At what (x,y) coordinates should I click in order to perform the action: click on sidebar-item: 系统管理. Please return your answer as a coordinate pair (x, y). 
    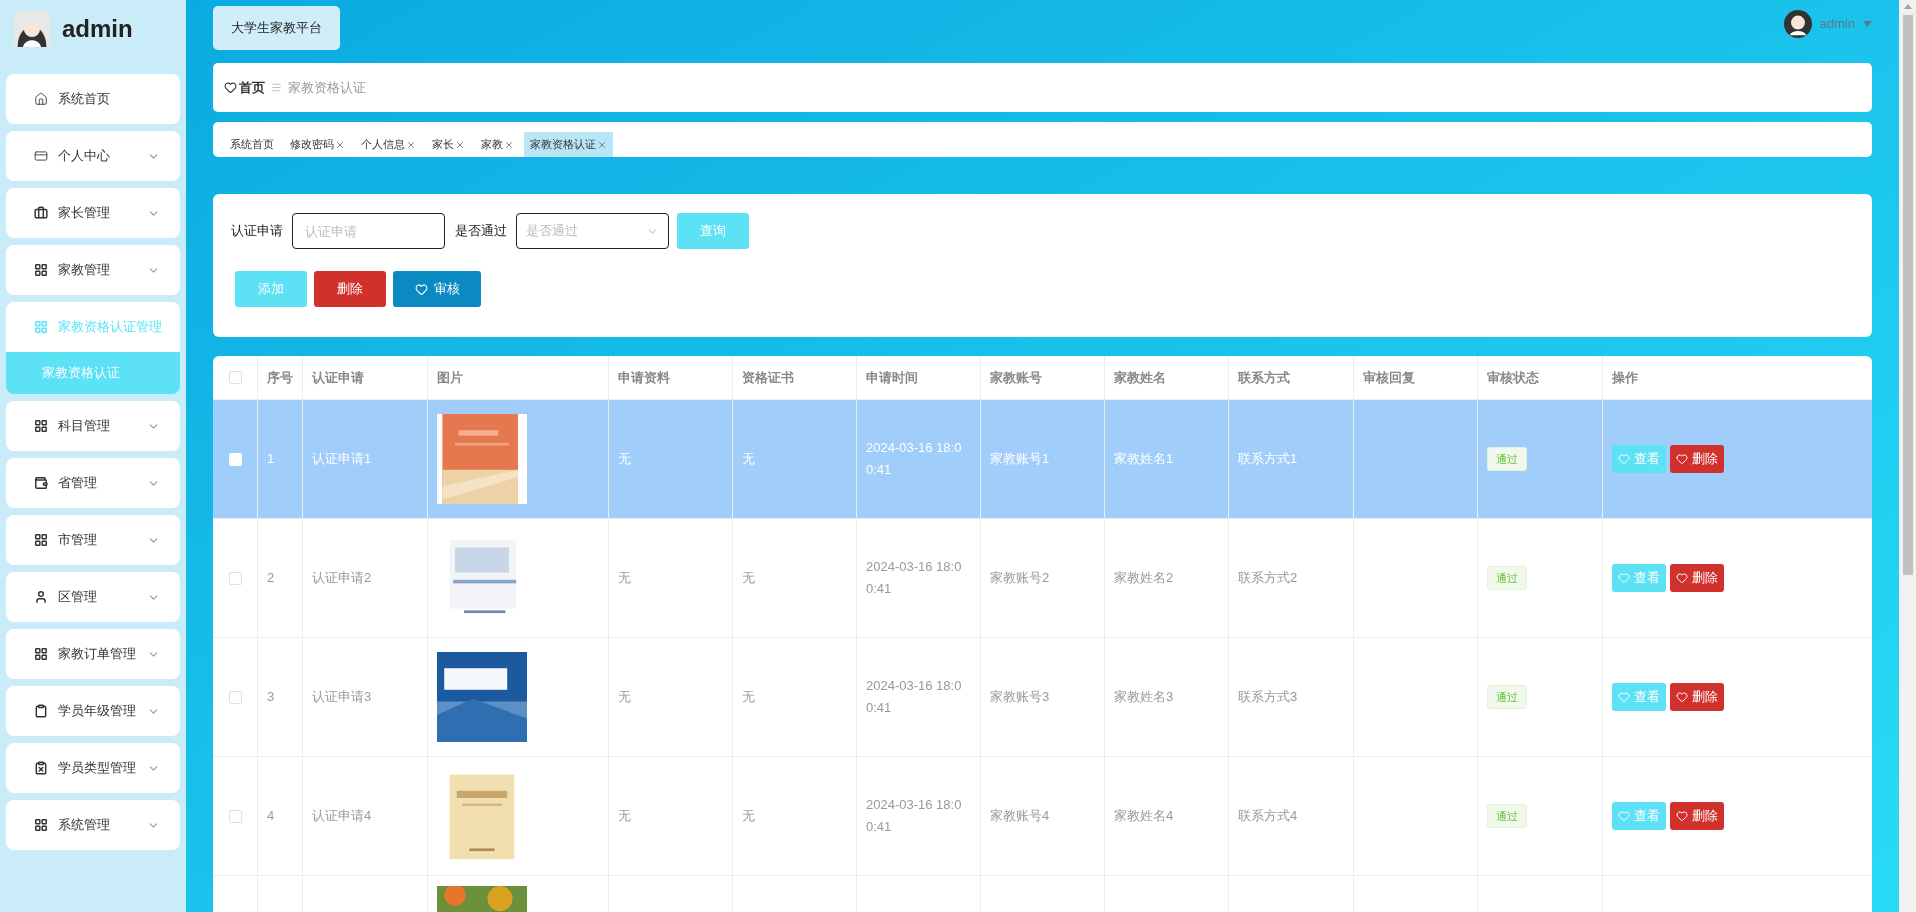
    Looking at the image, I should click on (93, 825).